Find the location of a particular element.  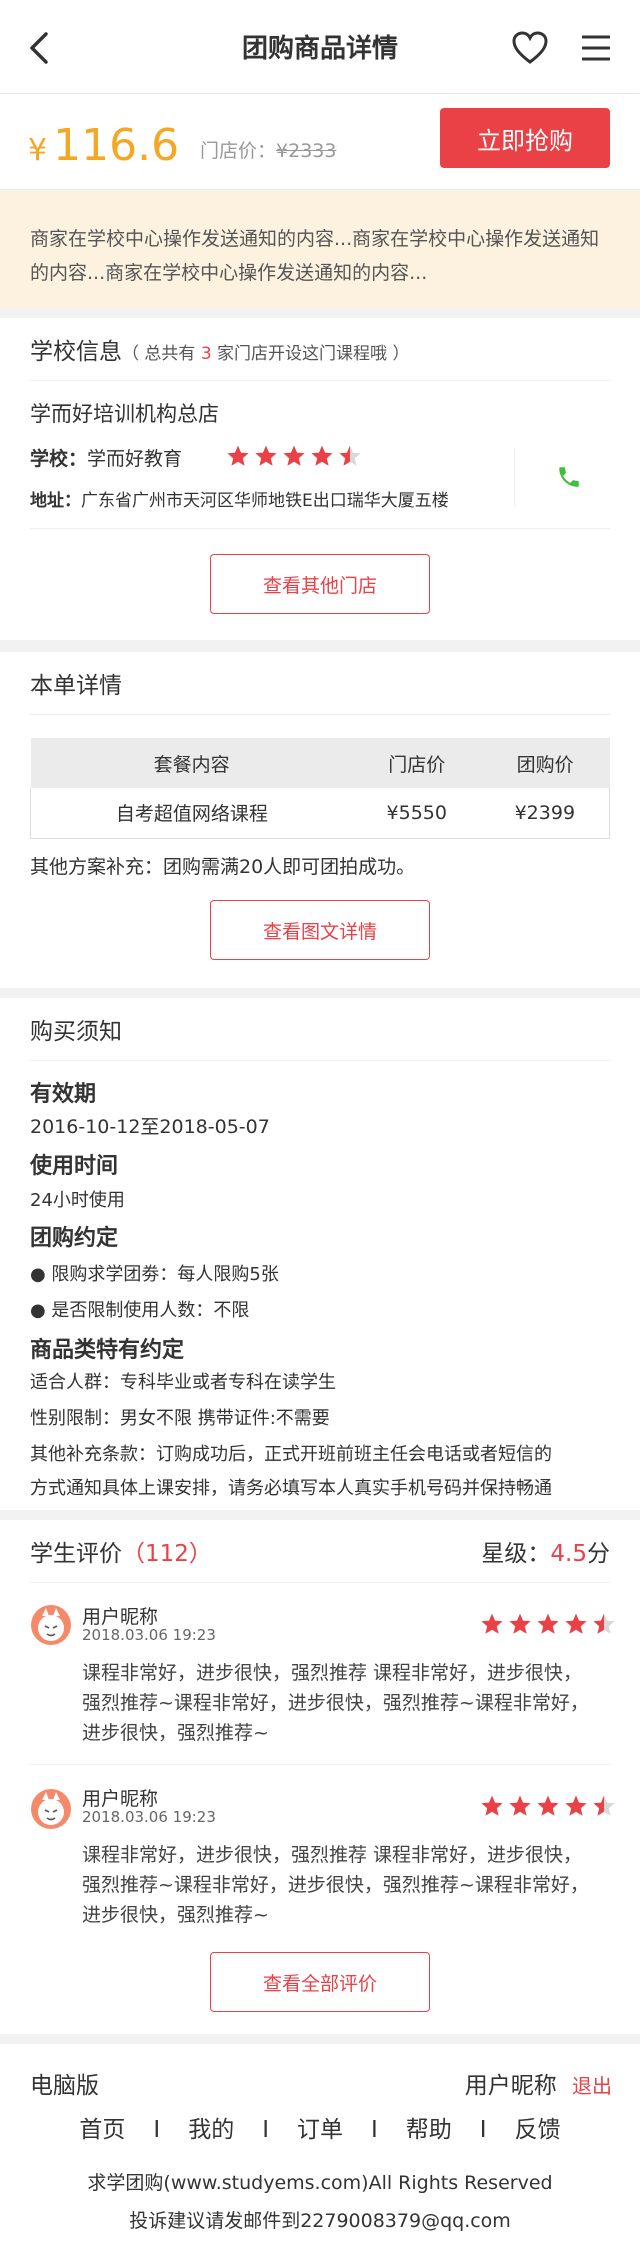

footer-nav-feedback: 反馈 is located at coordinates (538, 2130).